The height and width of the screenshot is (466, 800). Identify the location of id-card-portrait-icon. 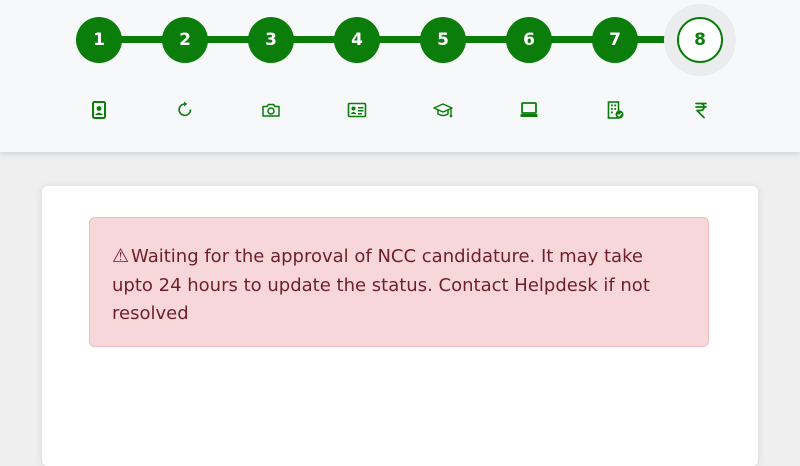
(99, 110).